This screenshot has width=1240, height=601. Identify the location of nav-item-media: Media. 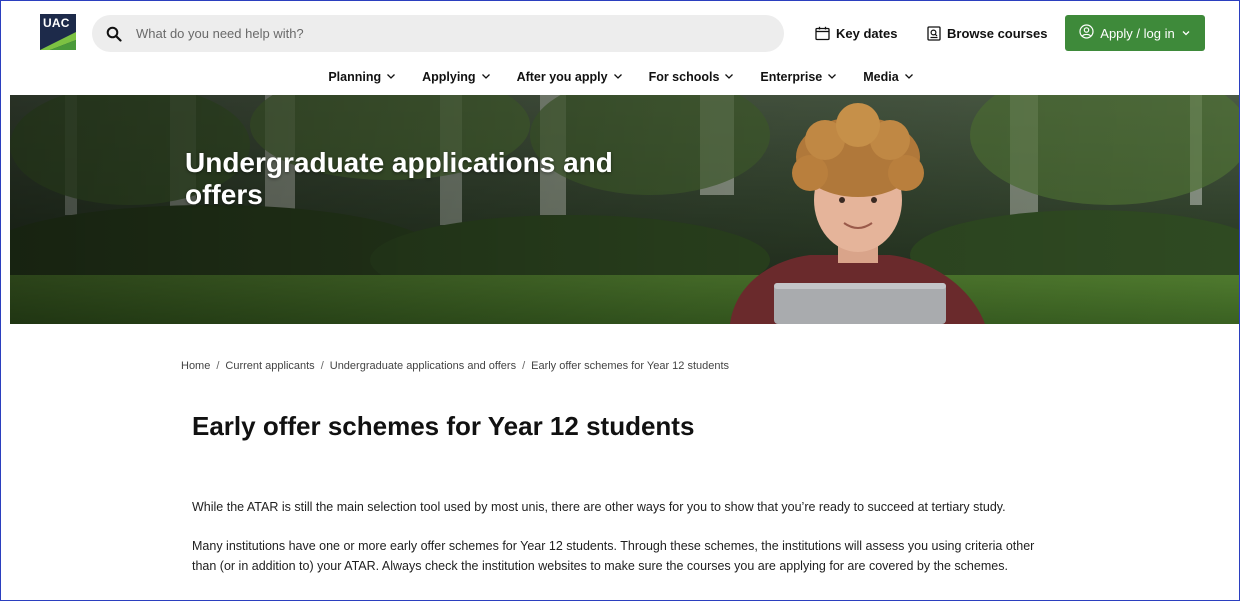
(888, 77).